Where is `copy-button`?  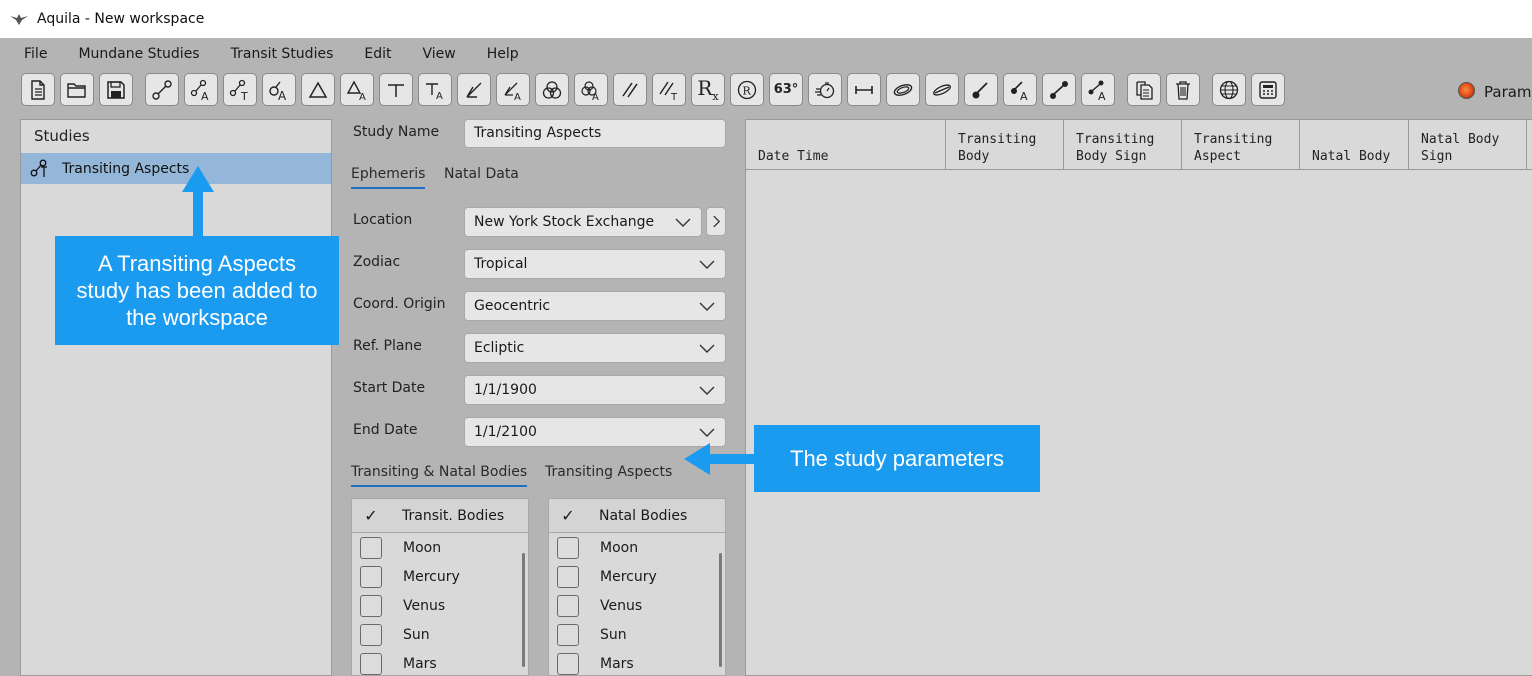
copy-button is located at coordinates (1144, 89).